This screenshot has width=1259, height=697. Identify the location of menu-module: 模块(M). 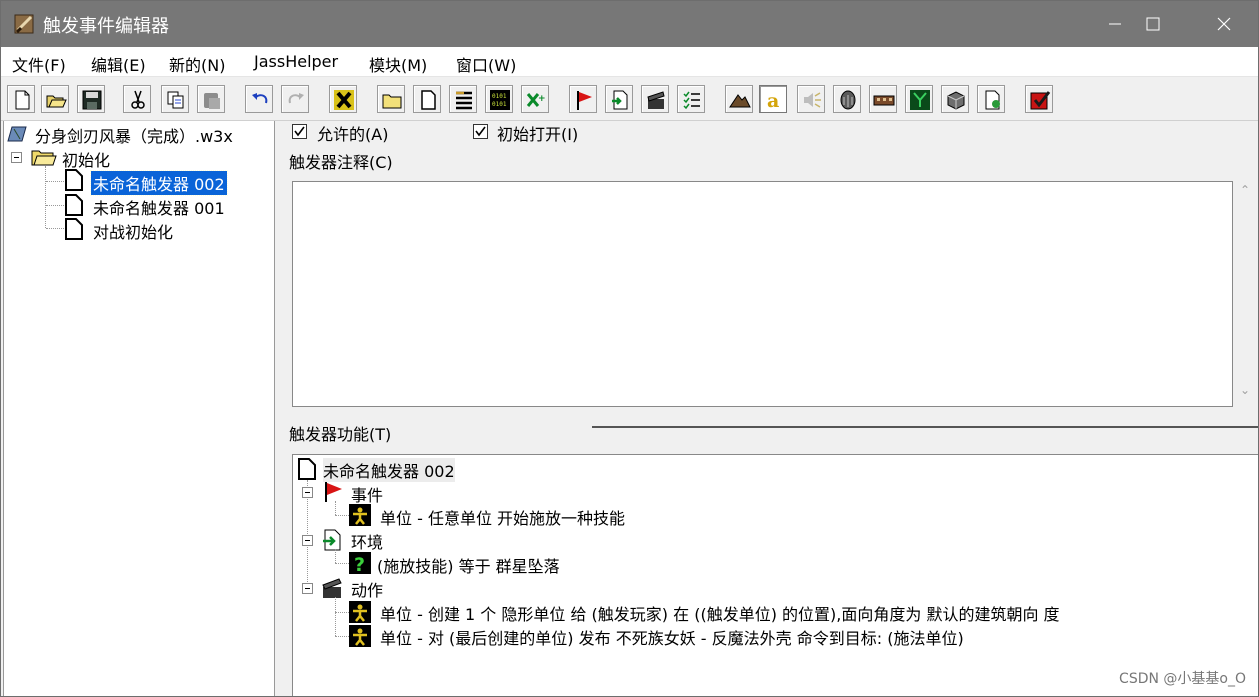
(398, 64).